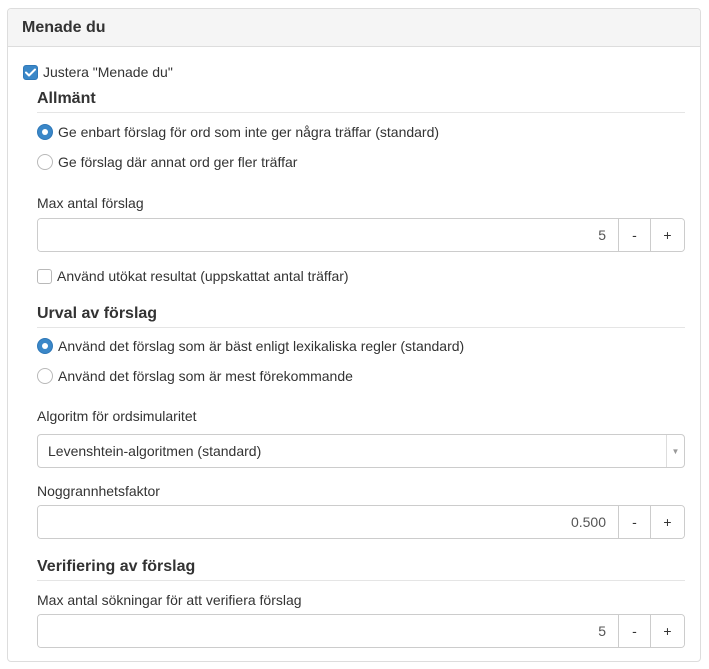  I want to click on accuracy-stepper: 0.500 - +, so click(361, 522).